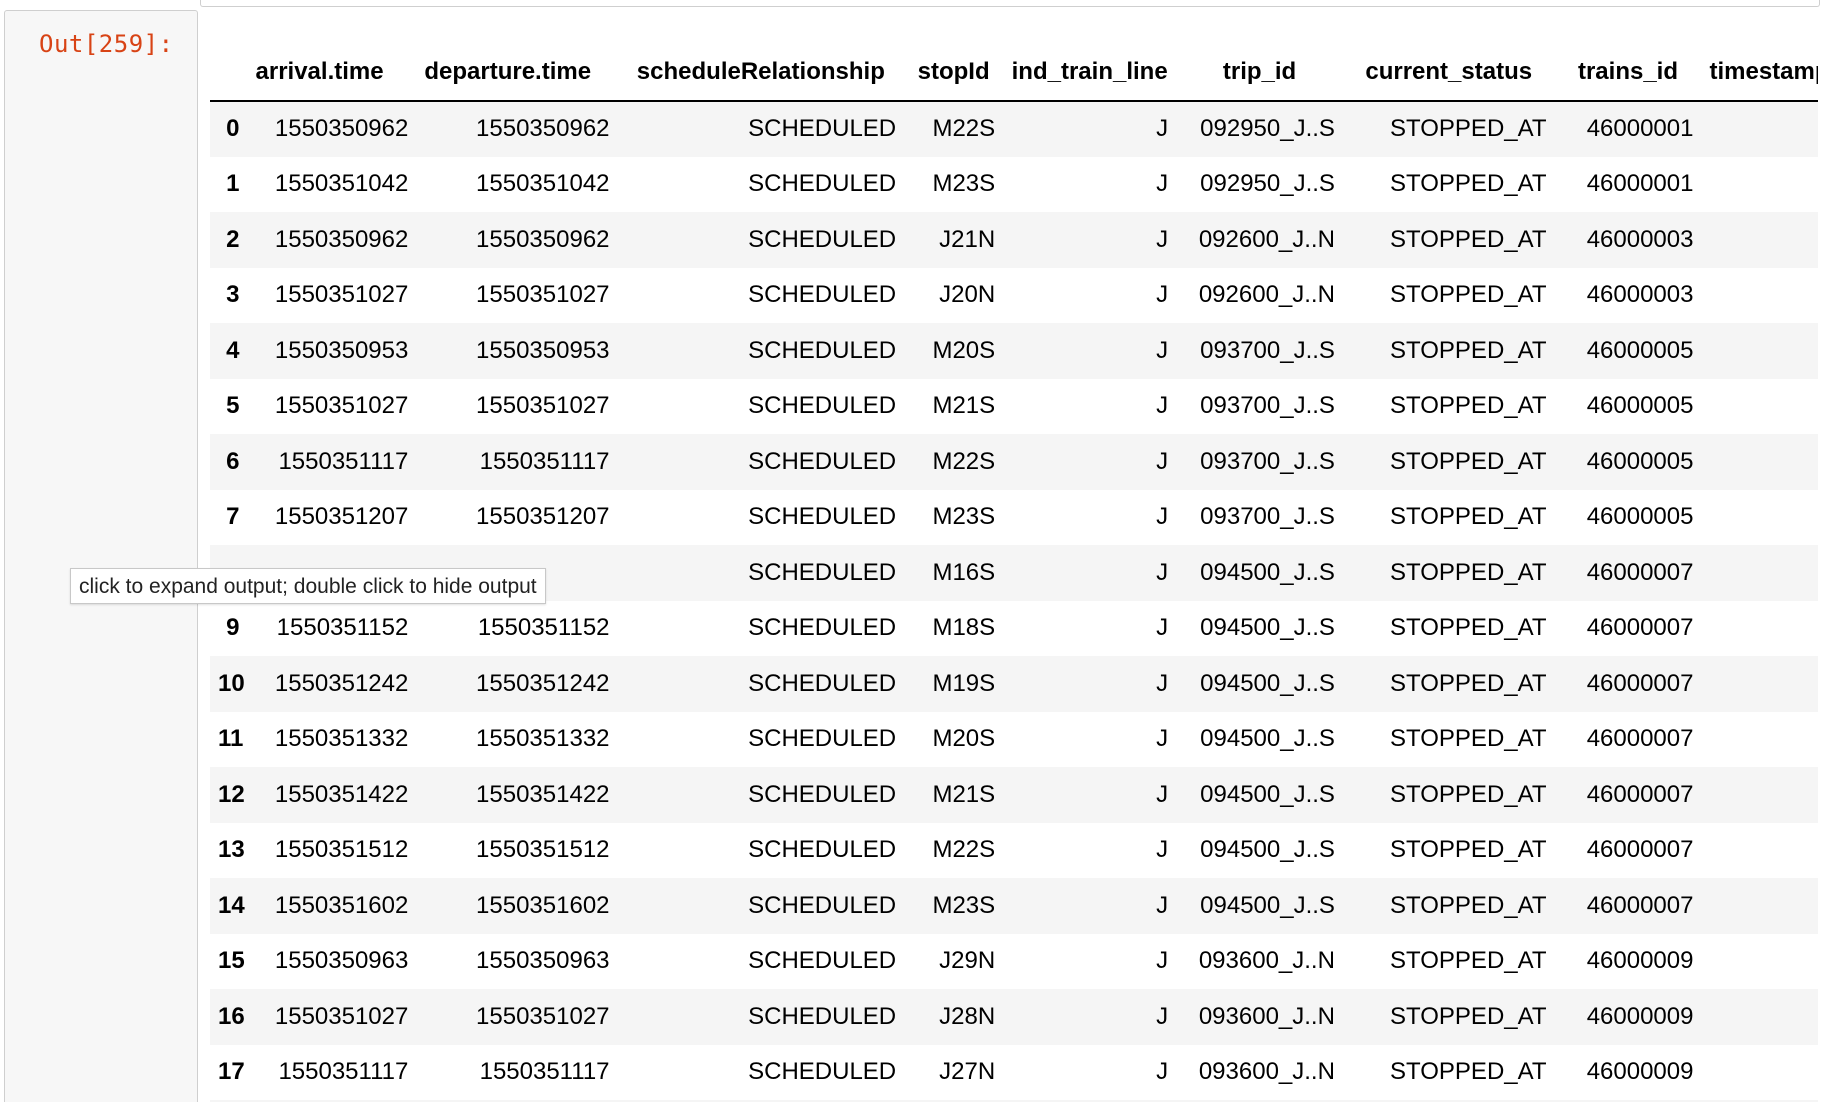 The image size is (1830, 1102). Describe the element at coordinates (233, 461) in the screenshot. I see `row-index: 6` at that location.